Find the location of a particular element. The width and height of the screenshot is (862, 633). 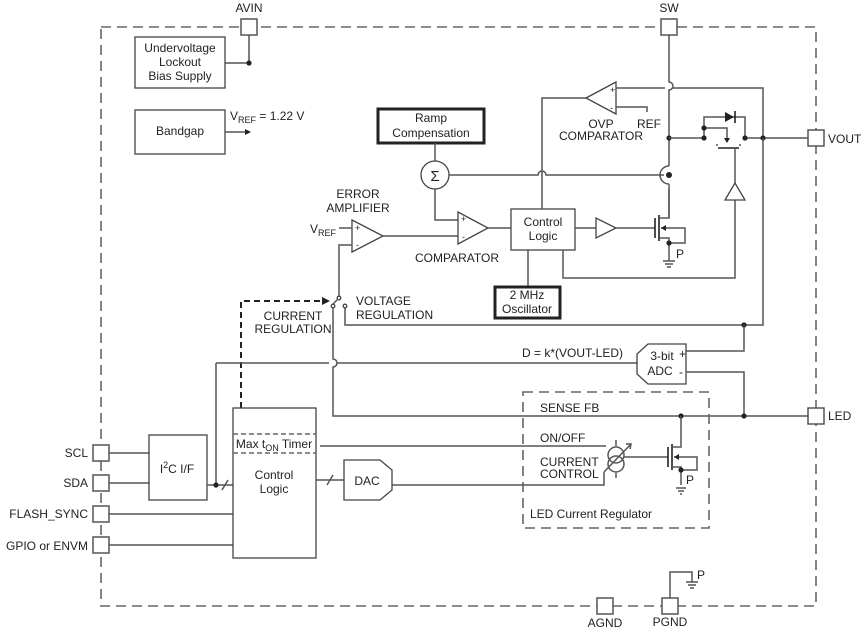

pin-led: LED is located at coordinates (829, 416).